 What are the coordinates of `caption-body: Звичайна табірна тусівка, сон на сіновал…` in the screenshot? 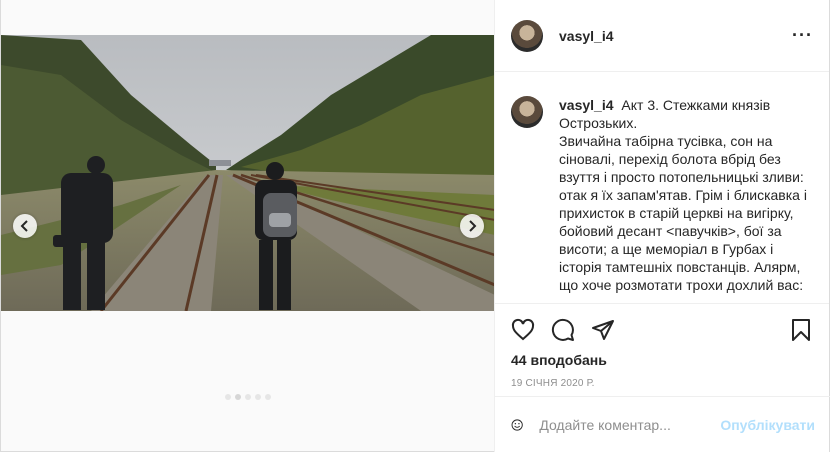 It's located at (683, 213).